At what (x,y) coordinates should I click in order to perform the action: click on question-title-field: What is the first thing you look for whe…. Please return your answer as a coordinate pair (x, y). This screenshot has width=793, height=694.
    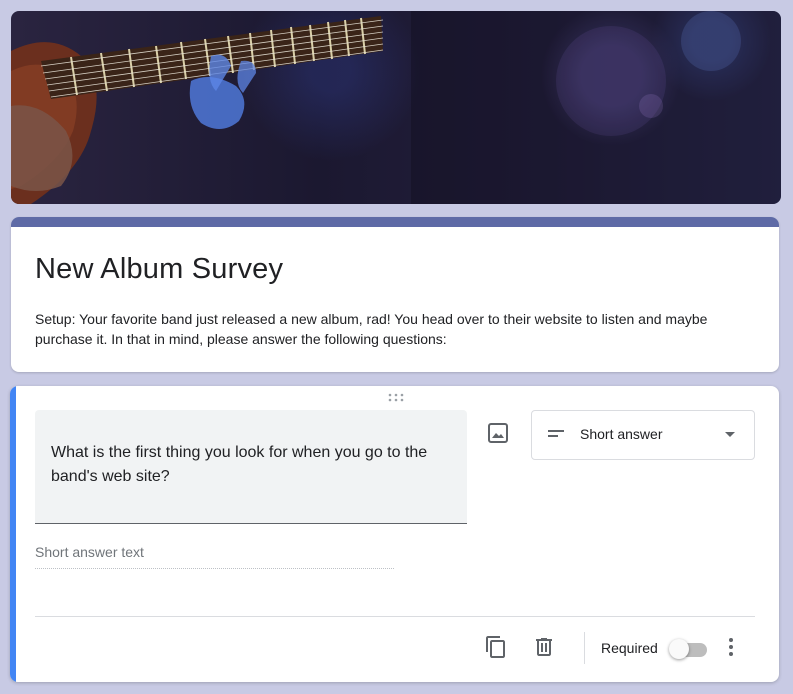
    Looking at the image, I should click on (251, 467).